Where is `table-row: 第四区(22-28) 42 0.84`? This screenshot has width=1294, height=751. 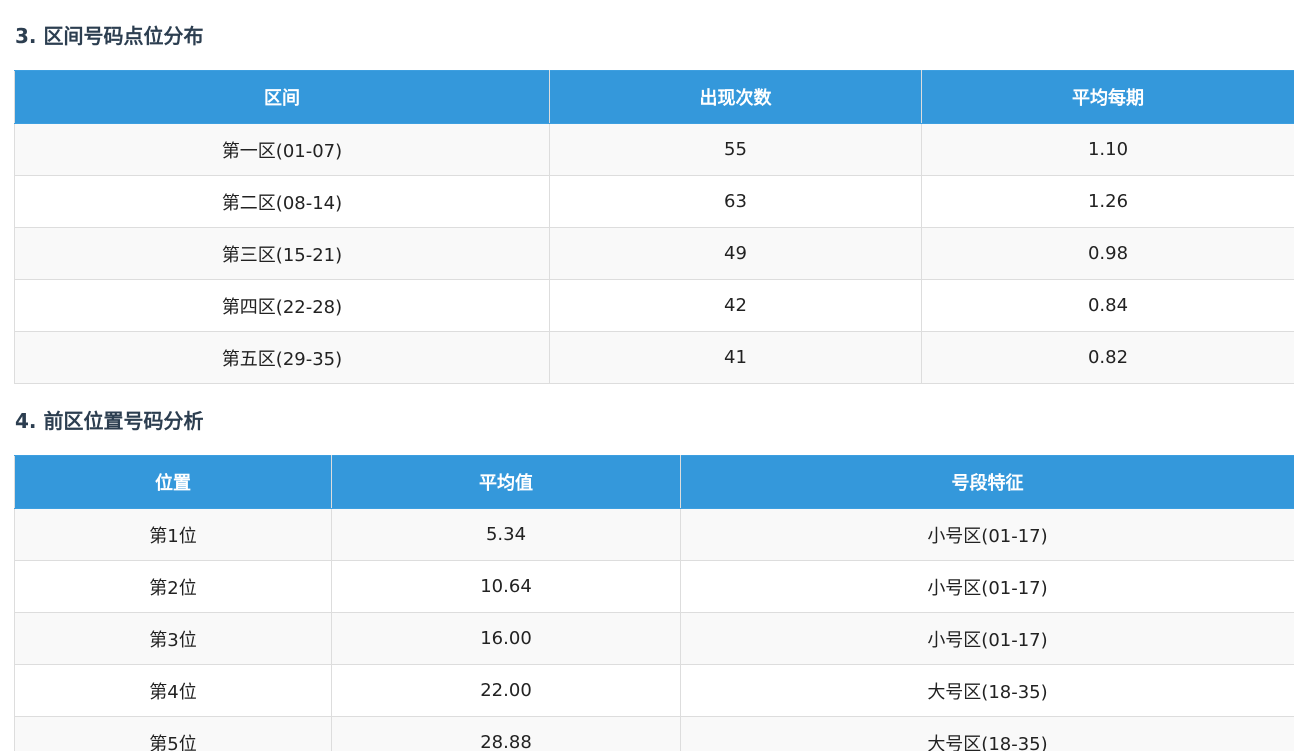 table-row: 第四区(22-28) 42 0.84 is located at coordinates (654, 305).